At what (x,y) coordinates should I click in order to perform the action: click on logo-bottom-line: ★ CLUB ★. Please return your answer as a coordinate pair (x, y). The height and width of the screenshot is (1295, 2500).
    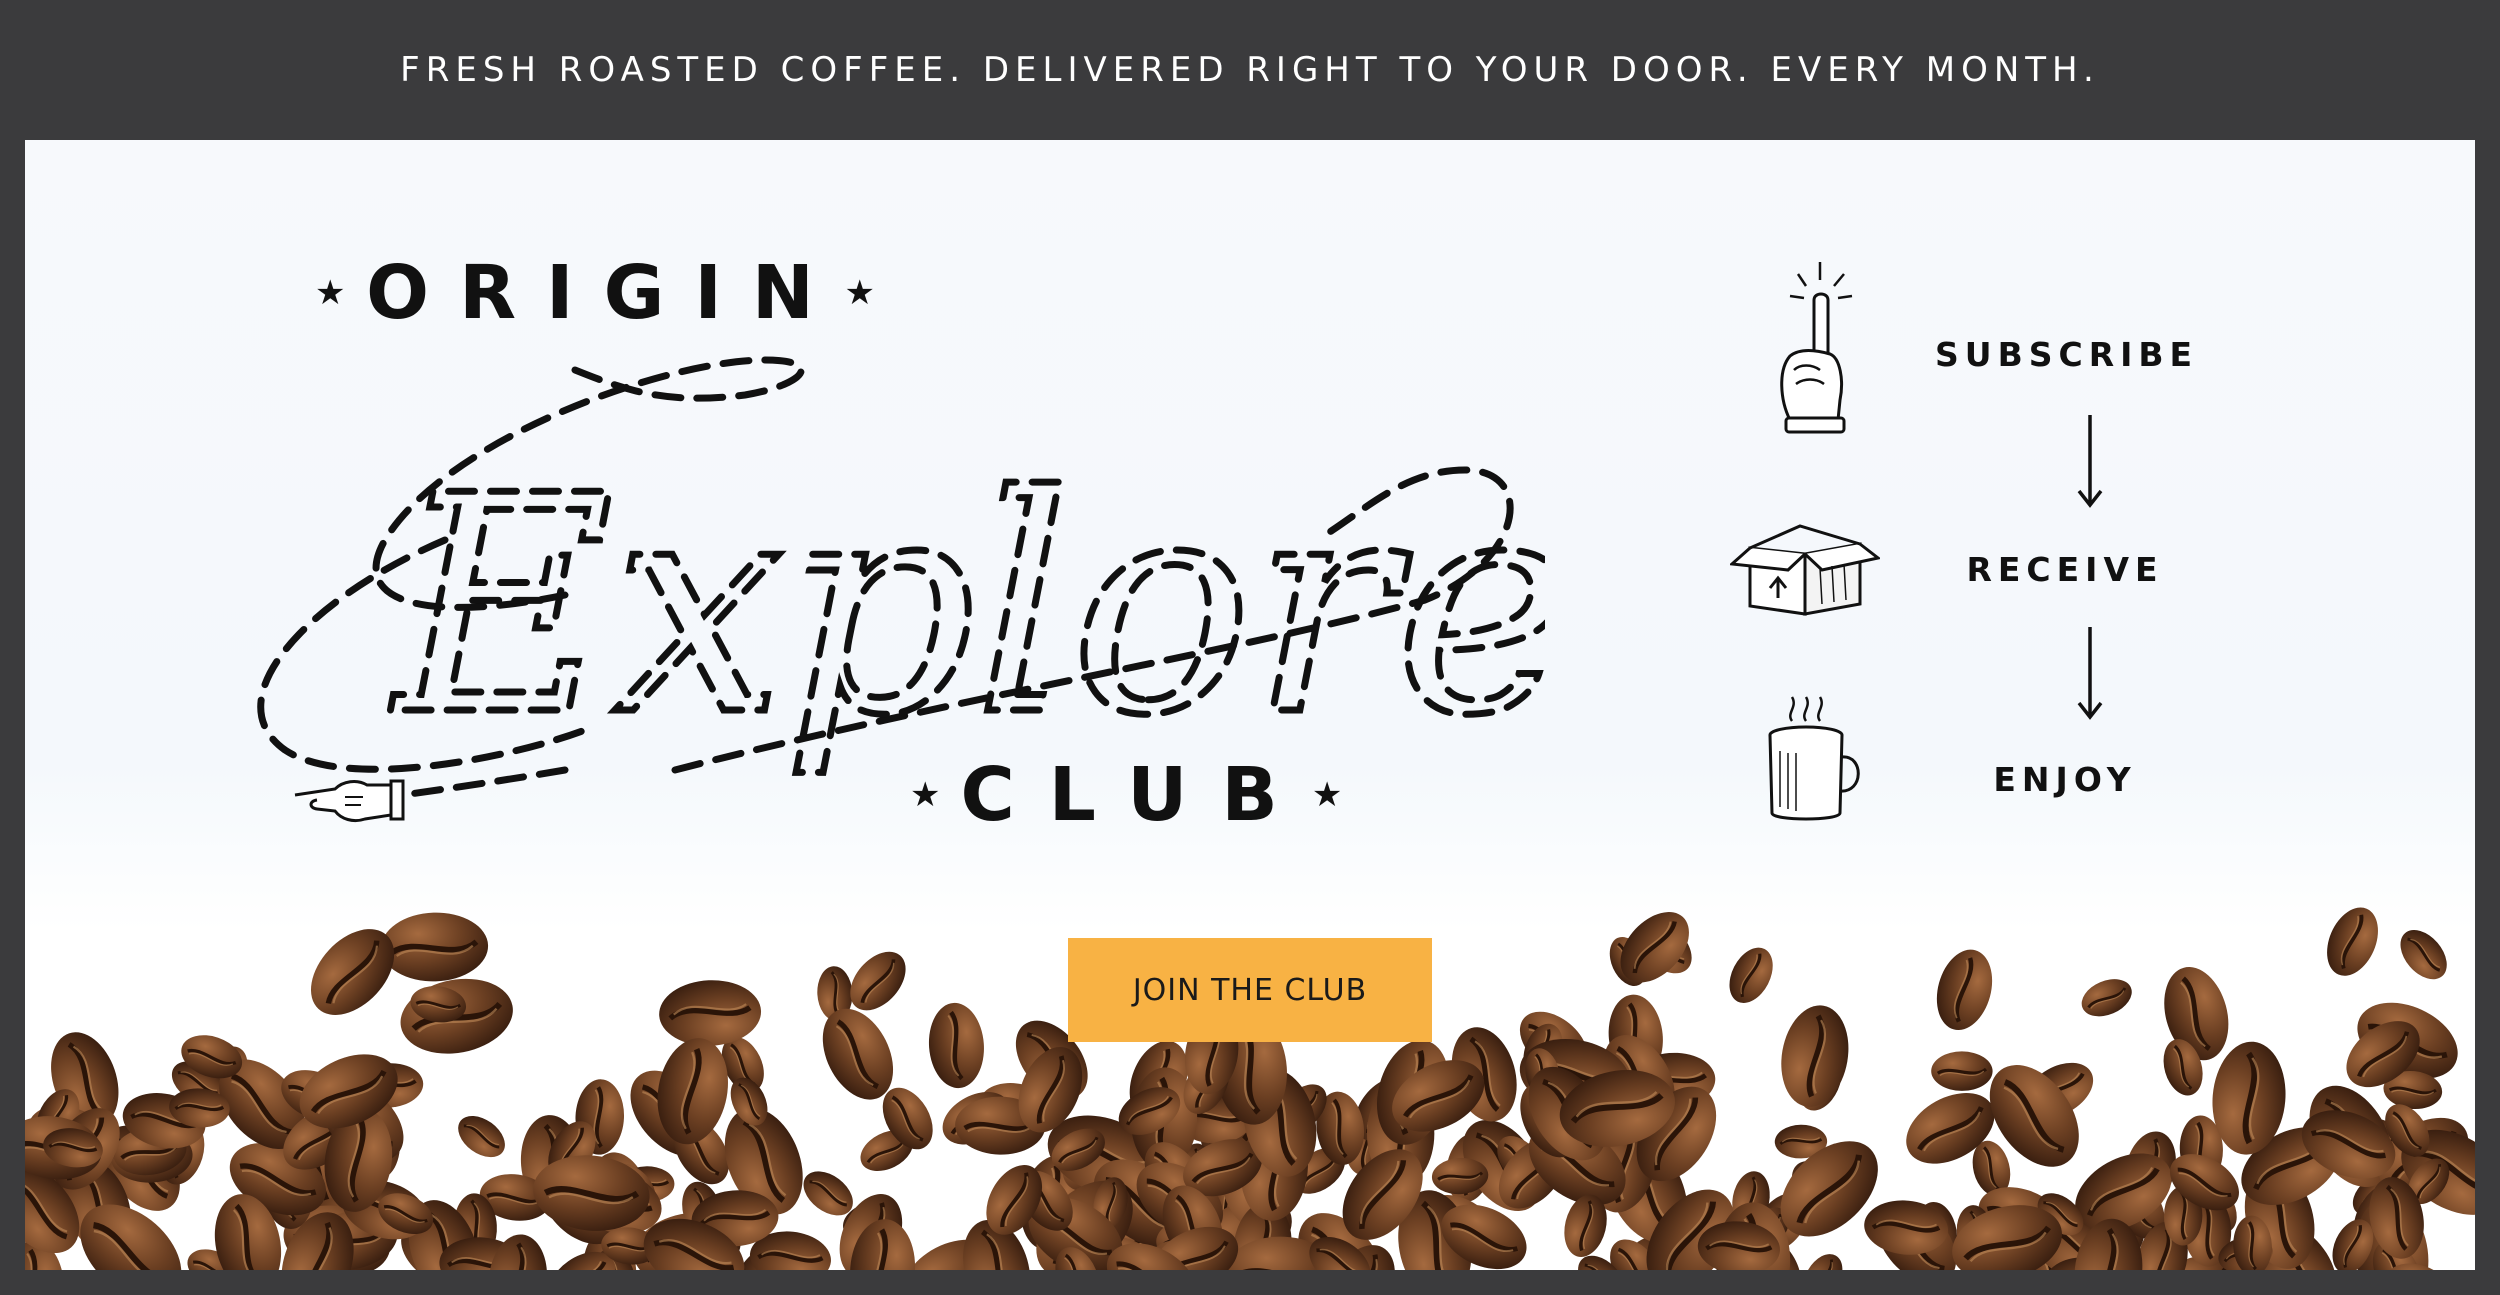
    Looking at the image, I should click on (1126, 795).